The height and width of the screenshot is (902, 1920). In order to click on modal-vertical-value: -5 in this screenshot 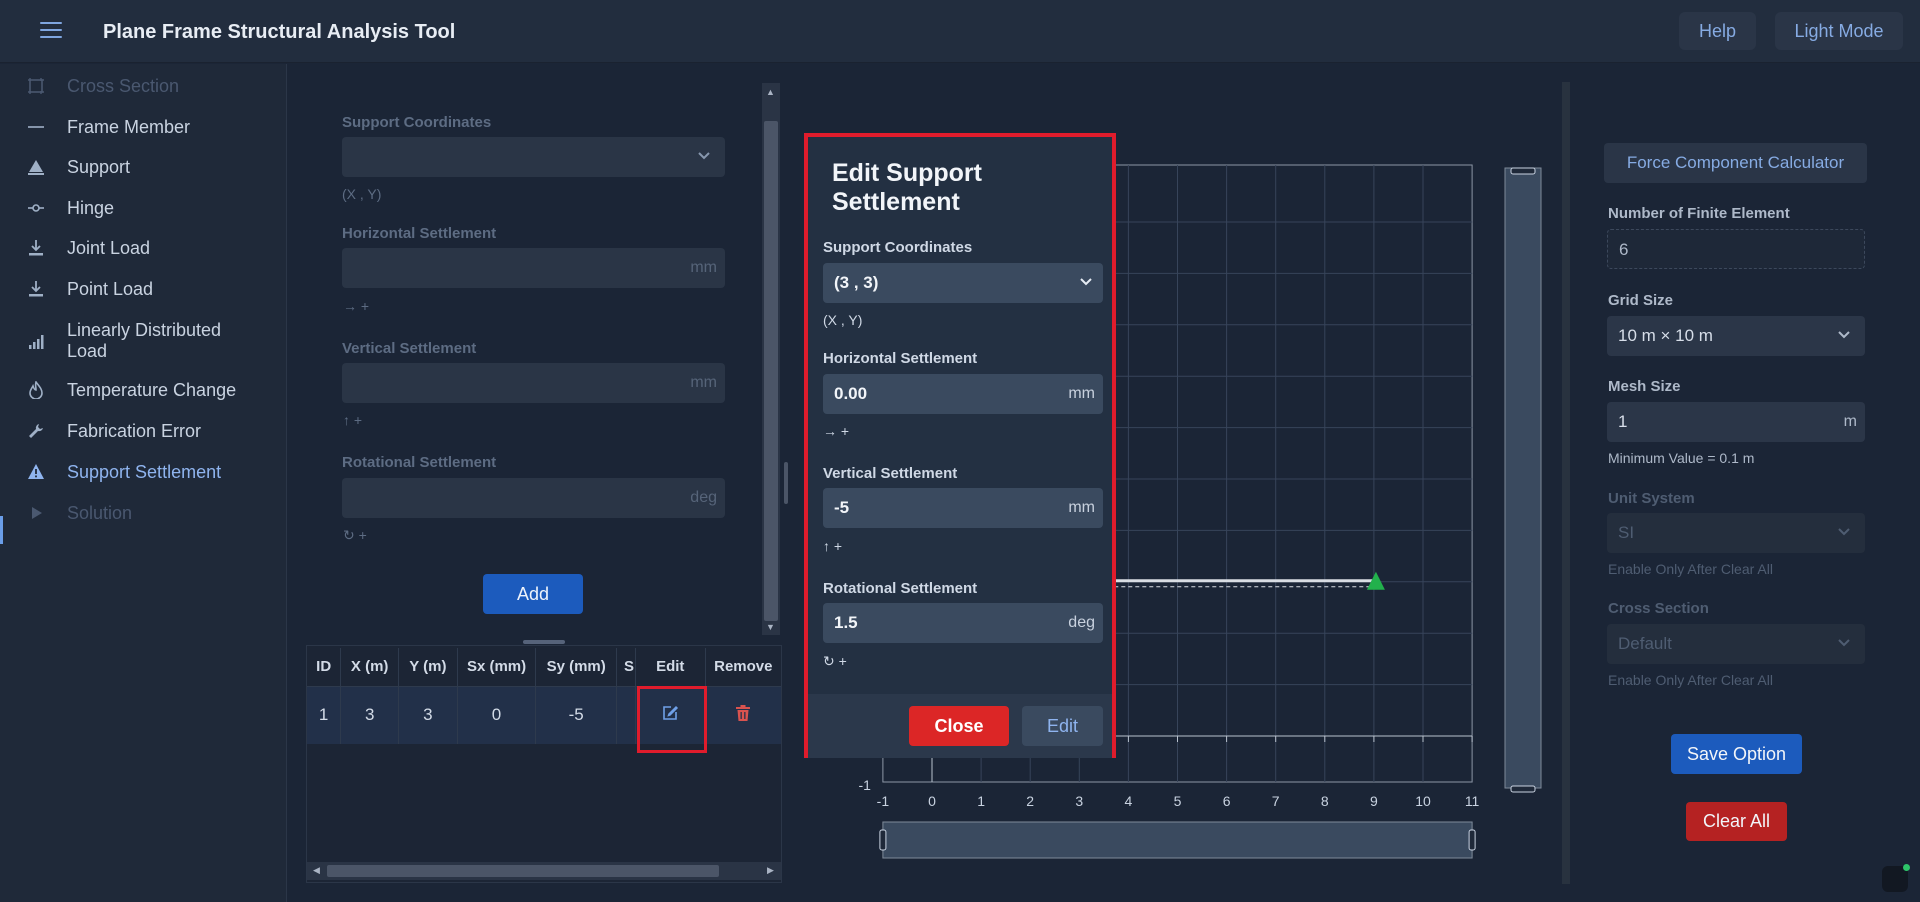, I will do `click(842, 507)`.